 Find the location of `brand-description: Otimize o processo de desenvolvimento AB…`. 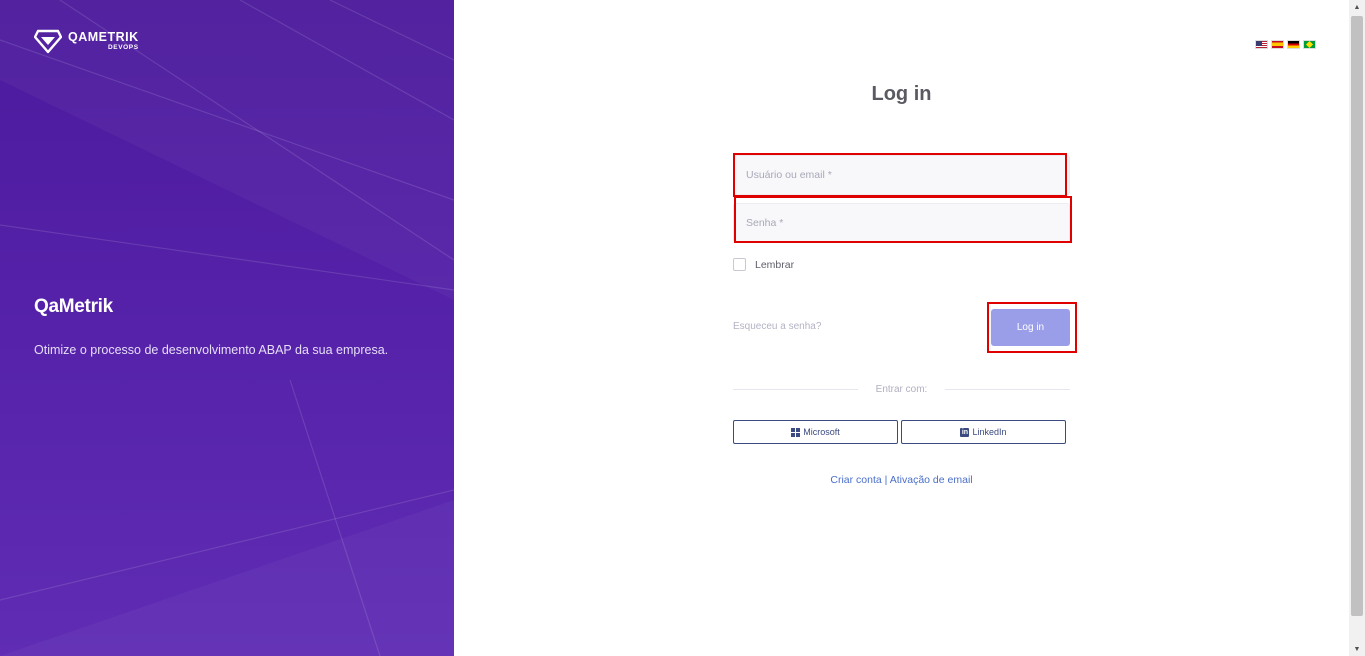

brand-description: Otimize o processo de desenvolvimento AB… is located at coordinates (211, 350).